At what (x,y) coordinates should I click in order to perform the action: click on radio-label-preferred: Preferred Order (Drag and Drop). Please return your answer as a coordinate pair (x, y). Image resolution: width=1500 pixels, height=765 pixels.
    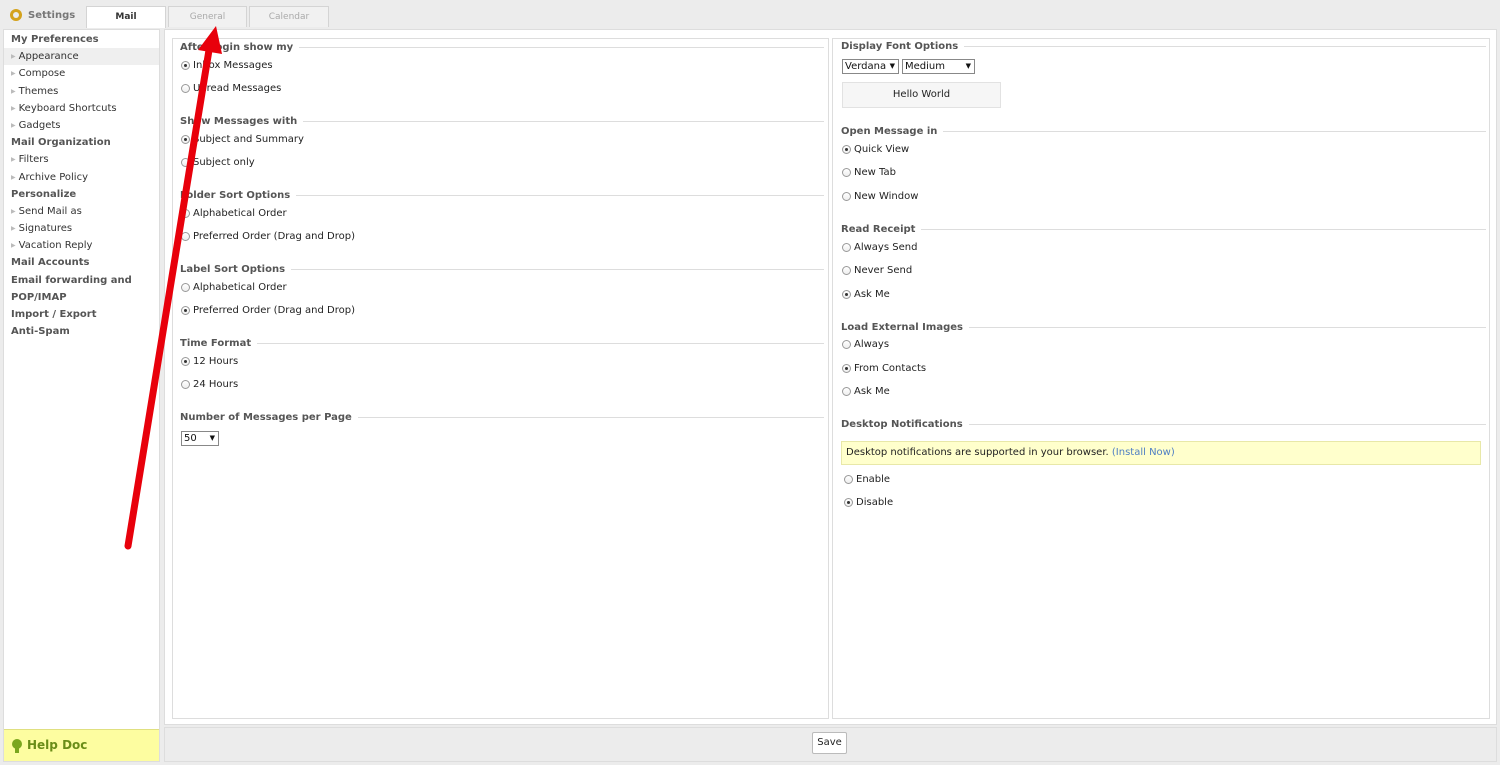
    Looking at the image, I should click on (268, 310).